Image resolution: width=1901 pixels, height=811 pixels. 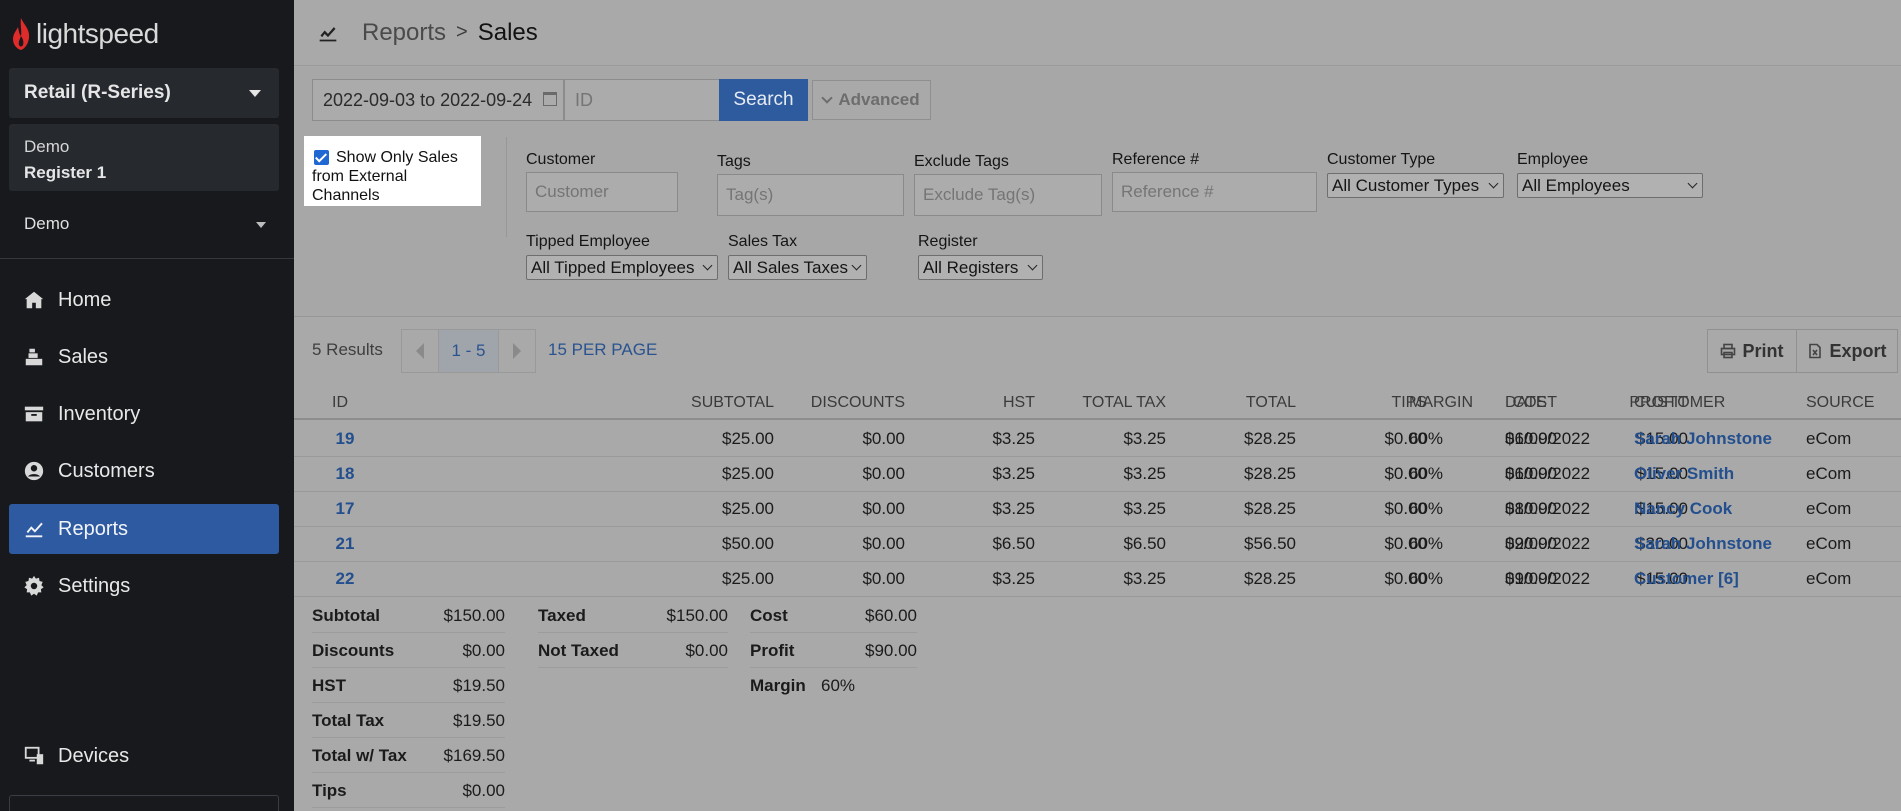 What do you see at coordinates (1840, 403) in the screenshot?
I see `col-source: SOURCE` at bounding box center [1840, 403].